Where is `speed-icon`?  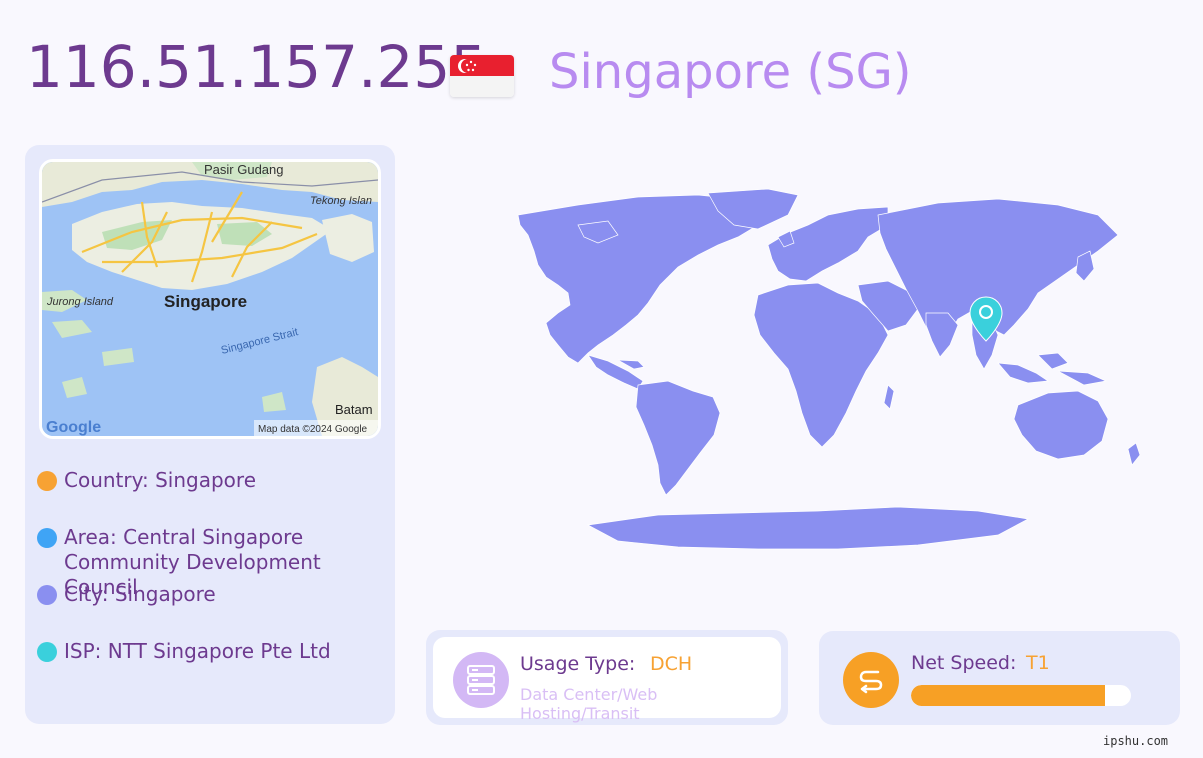 speed-icon is located at coordinates (871, 680).